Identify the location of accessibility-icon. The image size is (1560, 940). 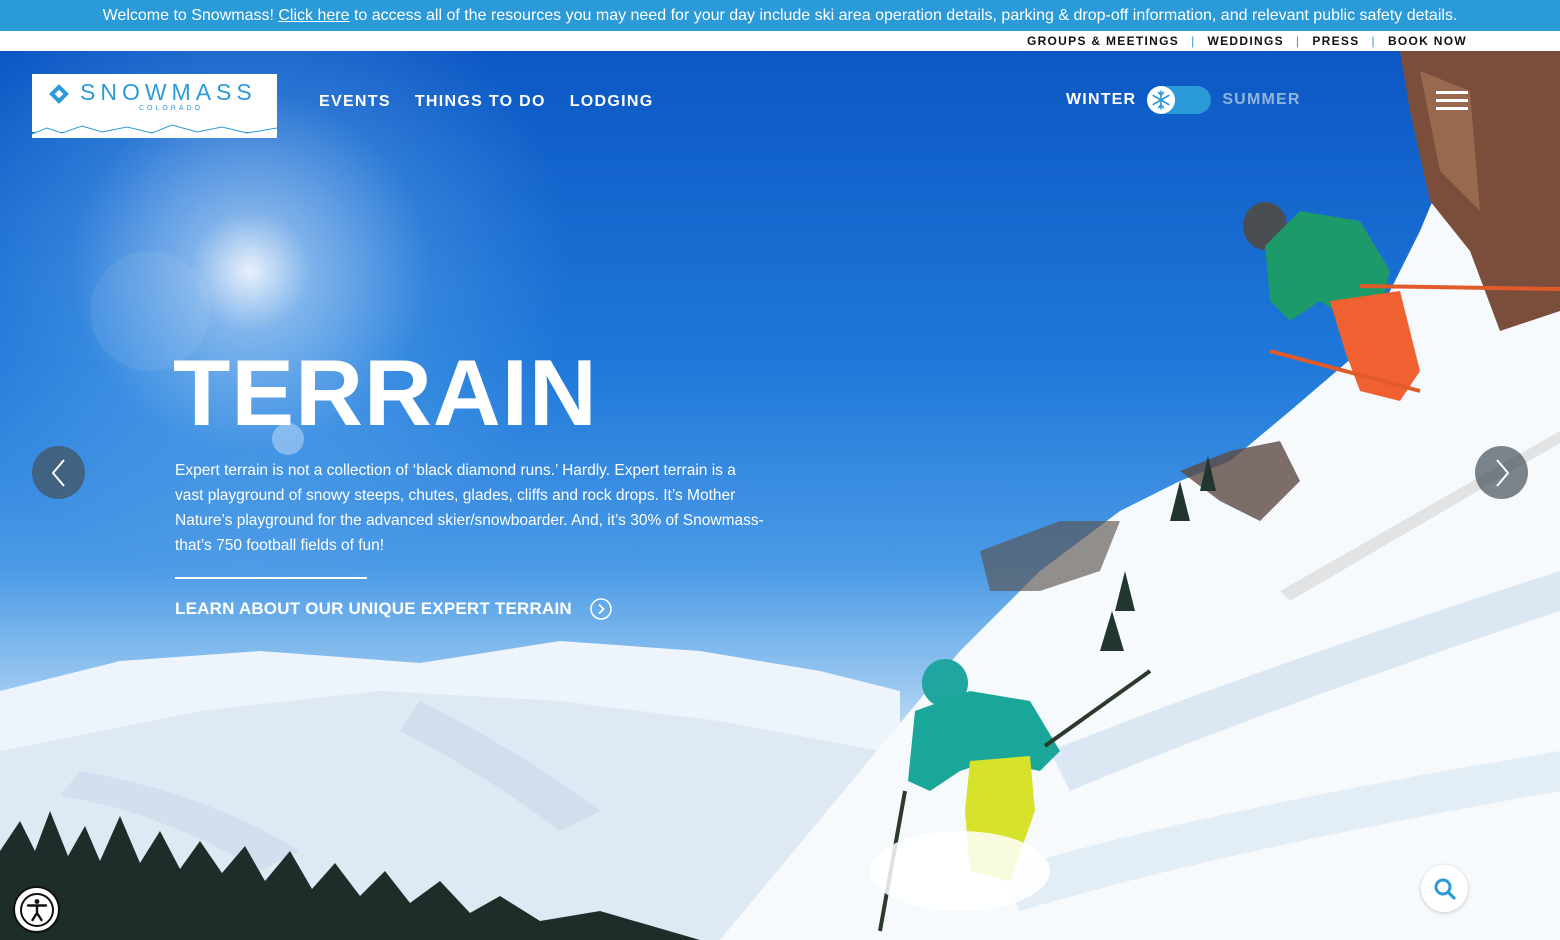
(36, 909).